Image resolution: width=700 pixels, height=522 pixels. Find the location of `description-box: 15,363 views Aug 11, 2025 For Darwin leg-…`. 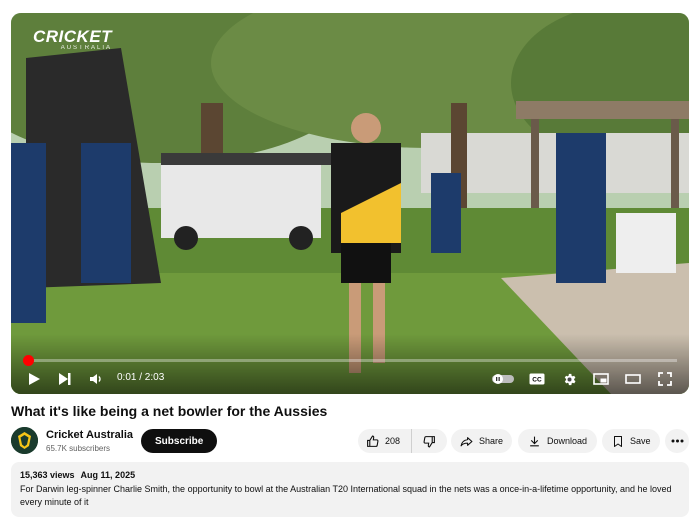

description-box: 15,363 views Aug 11, 2025 For Darwin leg-… is located at coordinates (350, 489).